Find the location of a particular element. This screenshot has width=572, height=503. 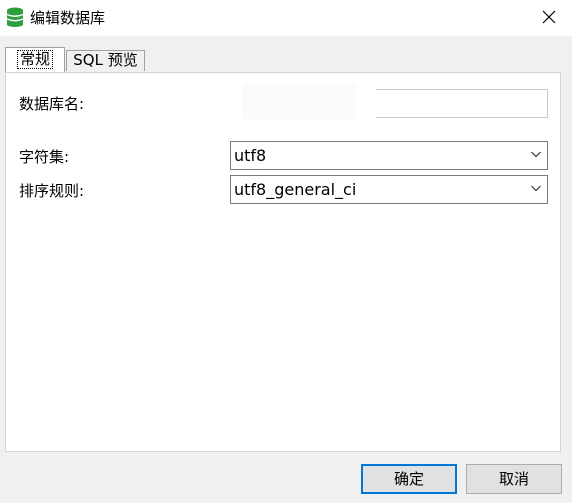

collation-value: utf8_general_ci is located at coordinates (295, 189).